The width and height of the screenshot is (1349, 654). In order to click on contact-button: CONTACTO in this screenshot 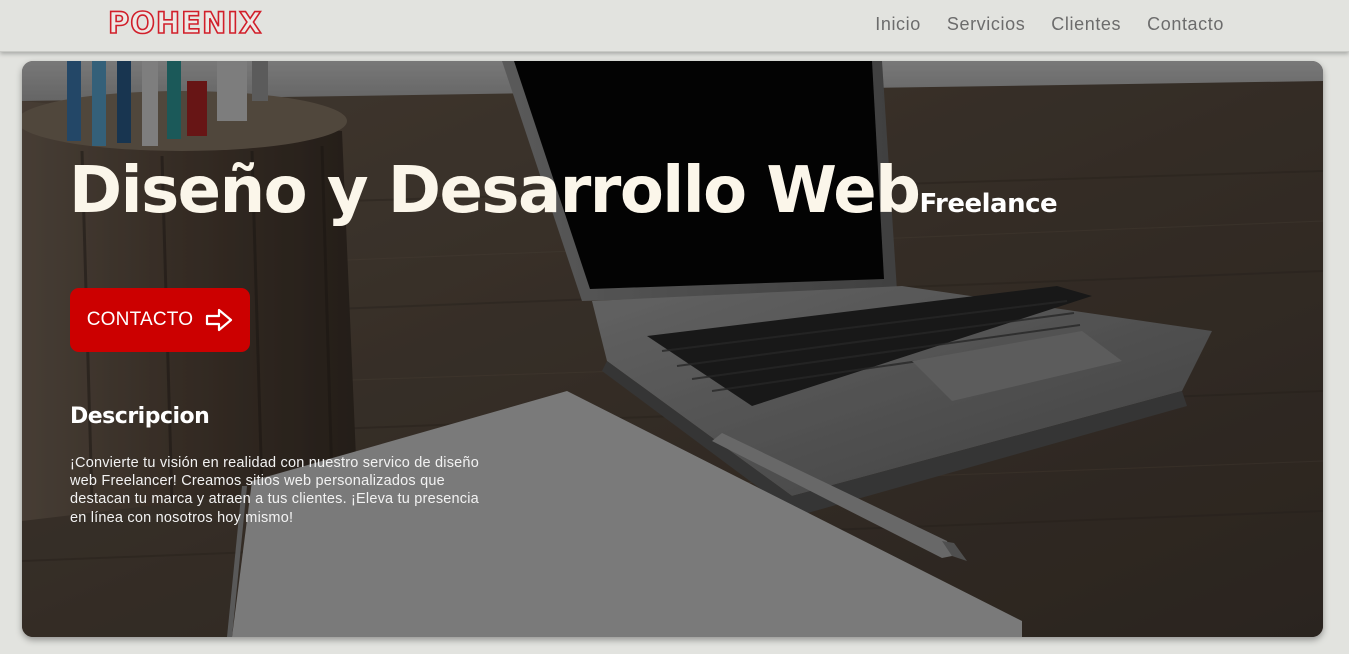, I will do `click(160, 320)`.